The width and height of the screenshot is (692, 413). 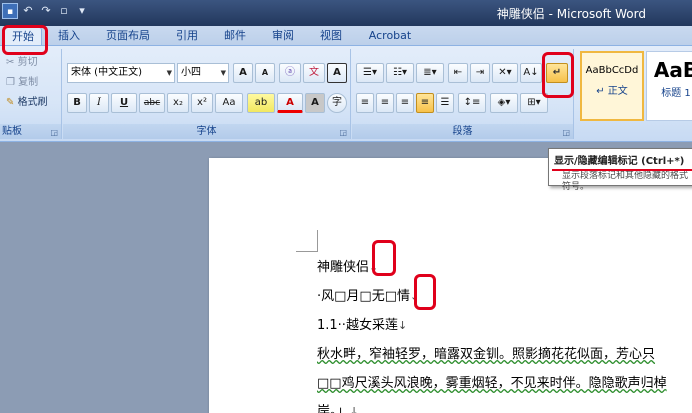 What do you see at coordinates (265, 73) in the screenshot?
I see `shrink-font-button: A` at bounding box center [265, 73].